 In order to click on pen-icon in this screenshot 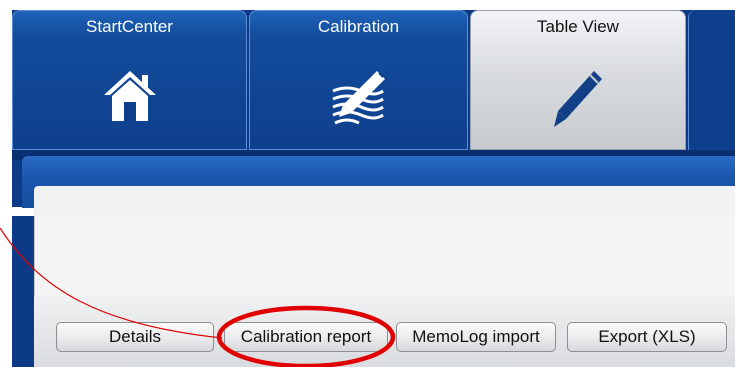, I will do `click(578, 99)`.